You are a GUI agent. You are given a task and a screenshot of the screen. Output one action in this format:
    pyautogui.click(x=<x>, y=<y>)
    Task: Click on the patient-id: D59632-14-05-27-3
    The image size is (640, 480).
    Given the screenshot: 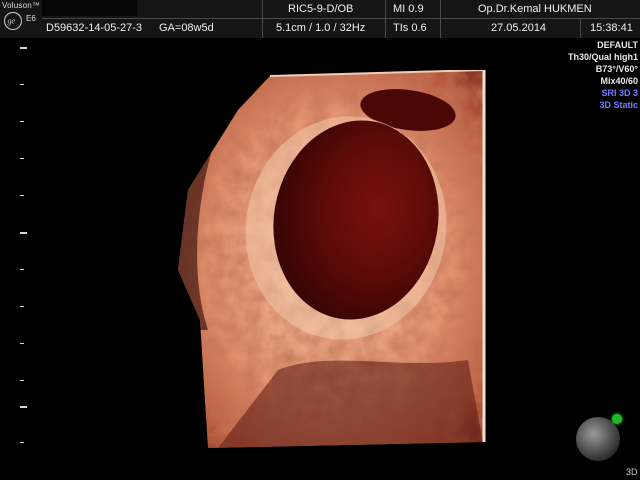 What is the action you would take?
    pyautogui.click(x=94, y=28)
    